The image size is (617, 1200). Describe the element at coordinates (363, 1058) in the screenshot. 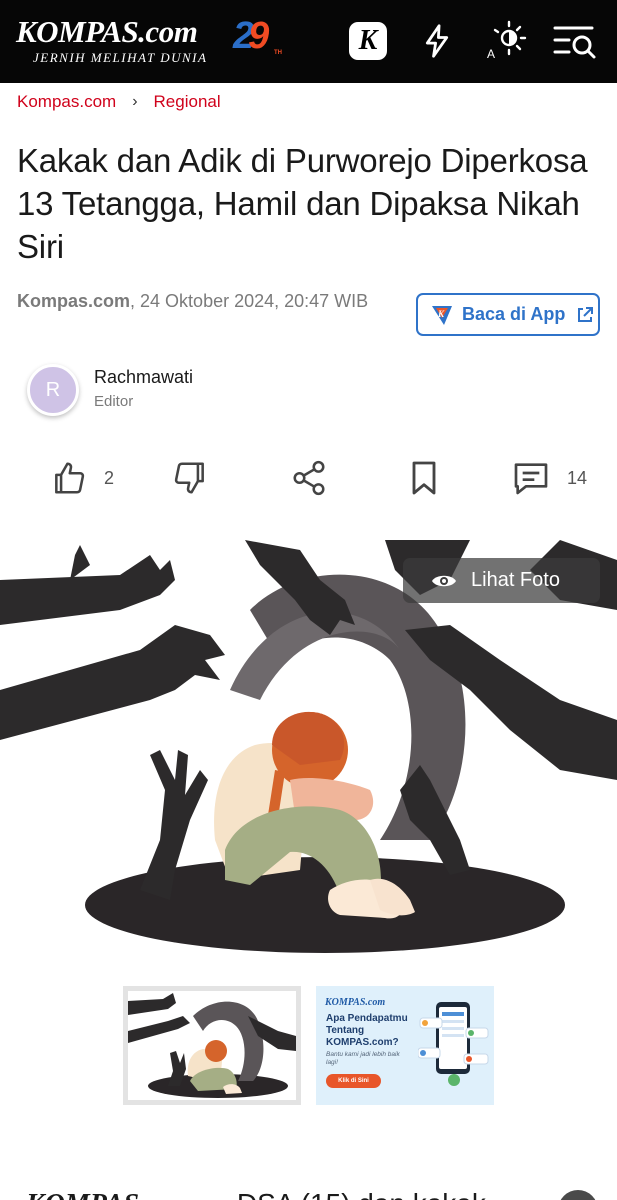

I see `ad-subtitle: Bantu kami jadi lebih baik lagi!` at that location.